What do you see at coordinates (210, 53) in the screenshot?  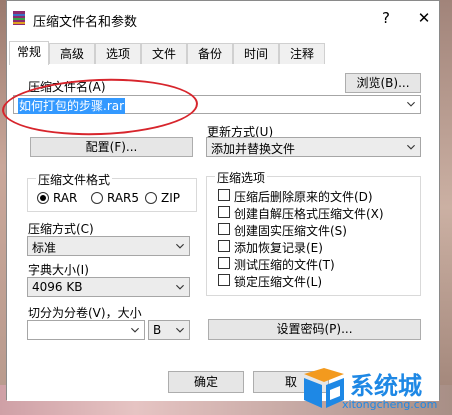 I see `tab-backup: 备份` at bounding box center [210, 53].